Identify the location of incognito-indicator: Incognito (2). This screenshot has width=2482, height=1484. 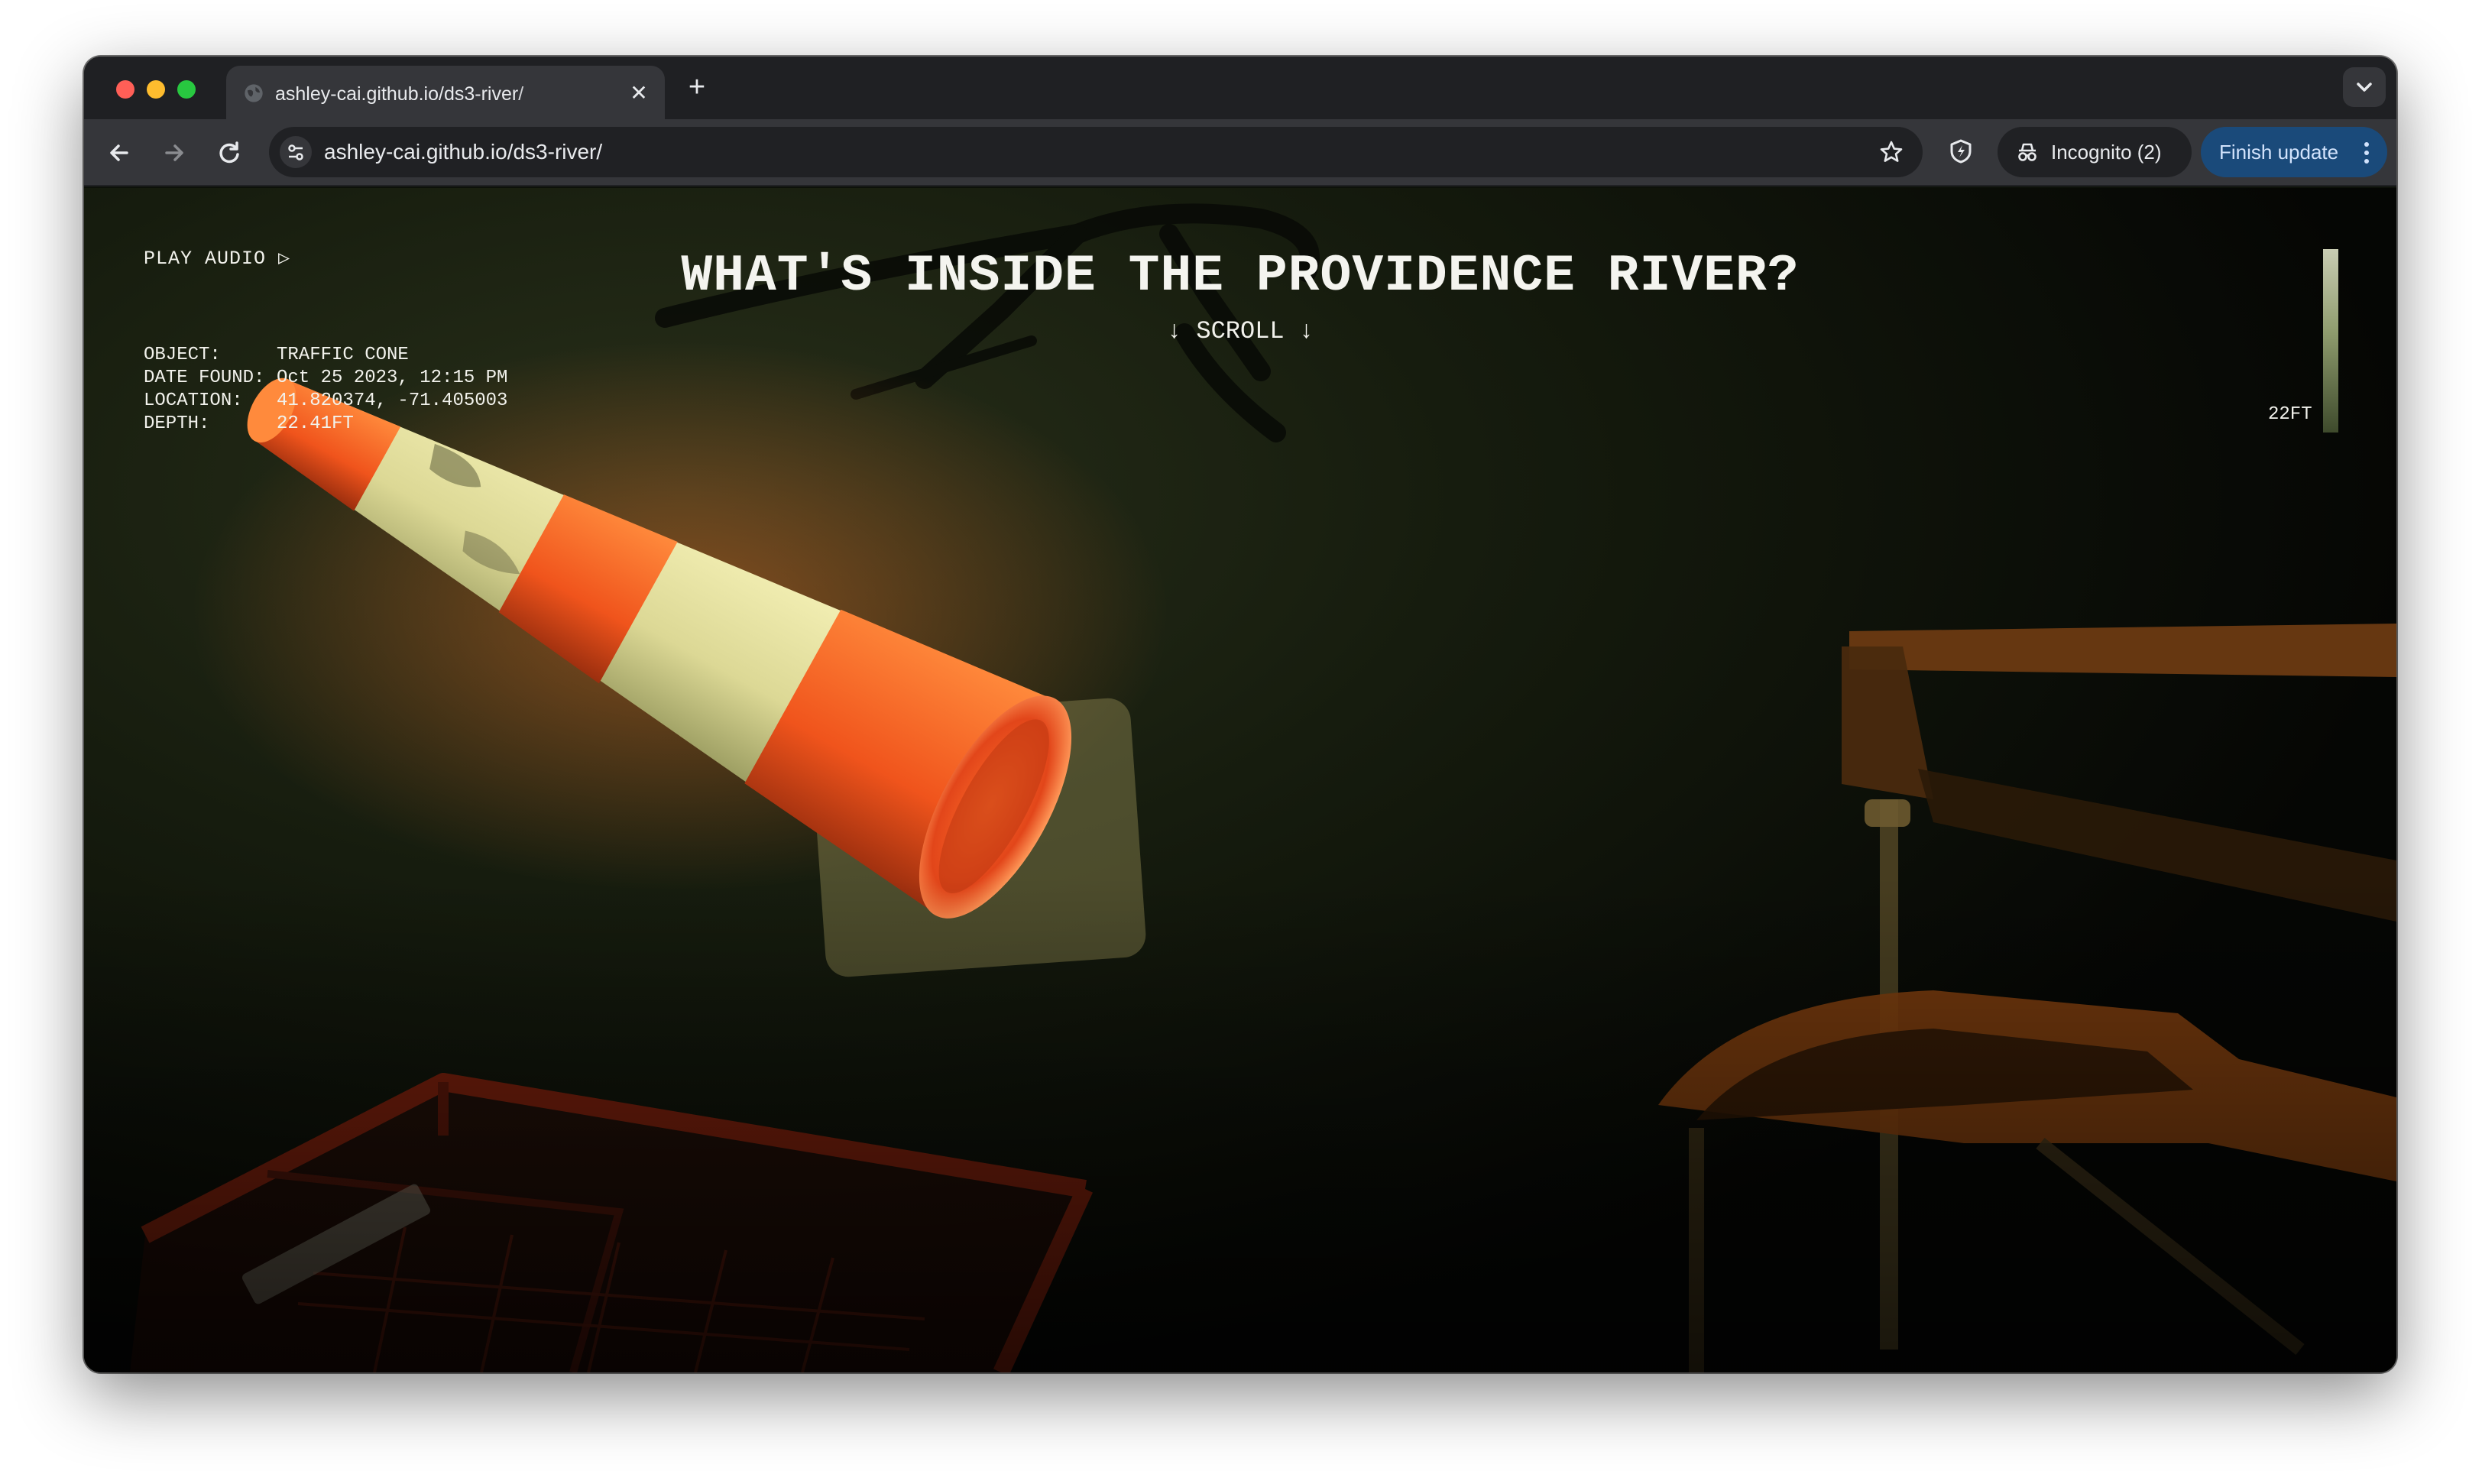
(2095, 152).